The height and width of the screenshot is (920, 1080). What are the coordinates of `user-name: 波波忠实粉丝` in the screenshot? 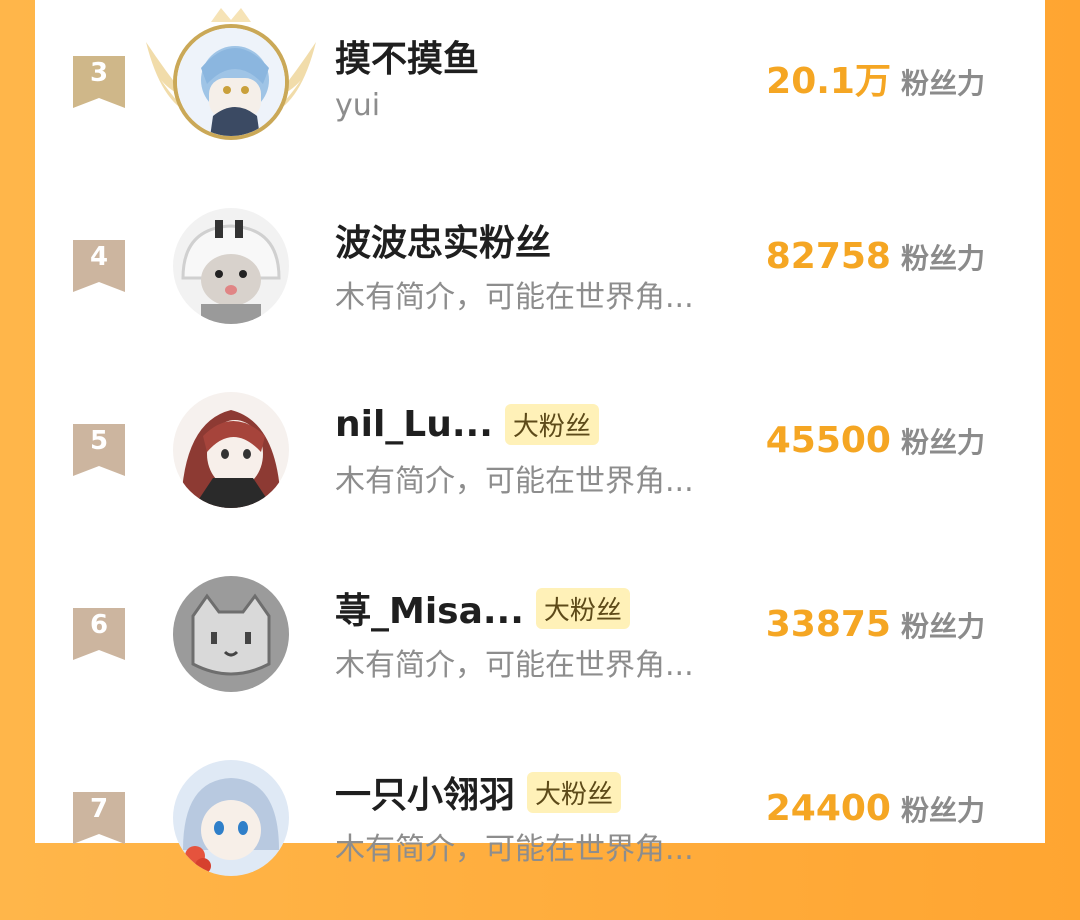 It's located at (443, 240).